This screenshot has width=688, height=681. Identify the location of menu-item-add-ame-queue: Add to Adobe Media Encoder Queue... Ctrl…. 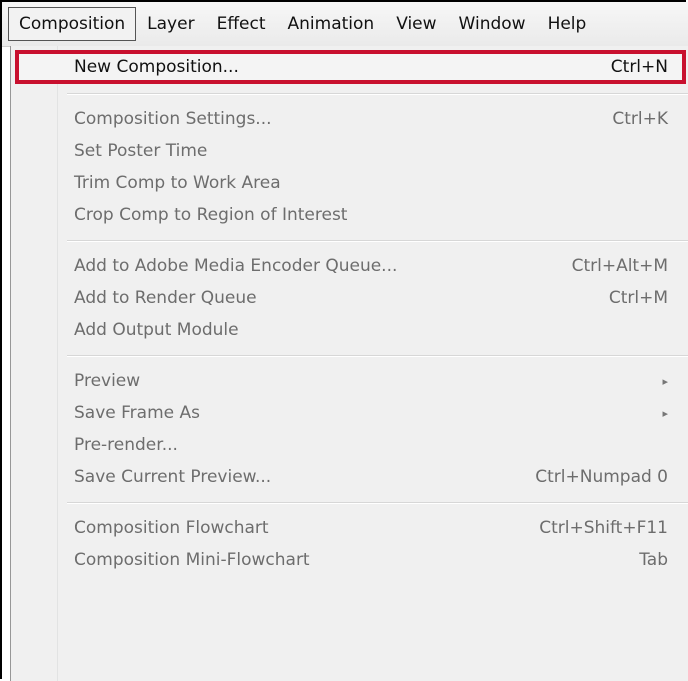
(349, 266).